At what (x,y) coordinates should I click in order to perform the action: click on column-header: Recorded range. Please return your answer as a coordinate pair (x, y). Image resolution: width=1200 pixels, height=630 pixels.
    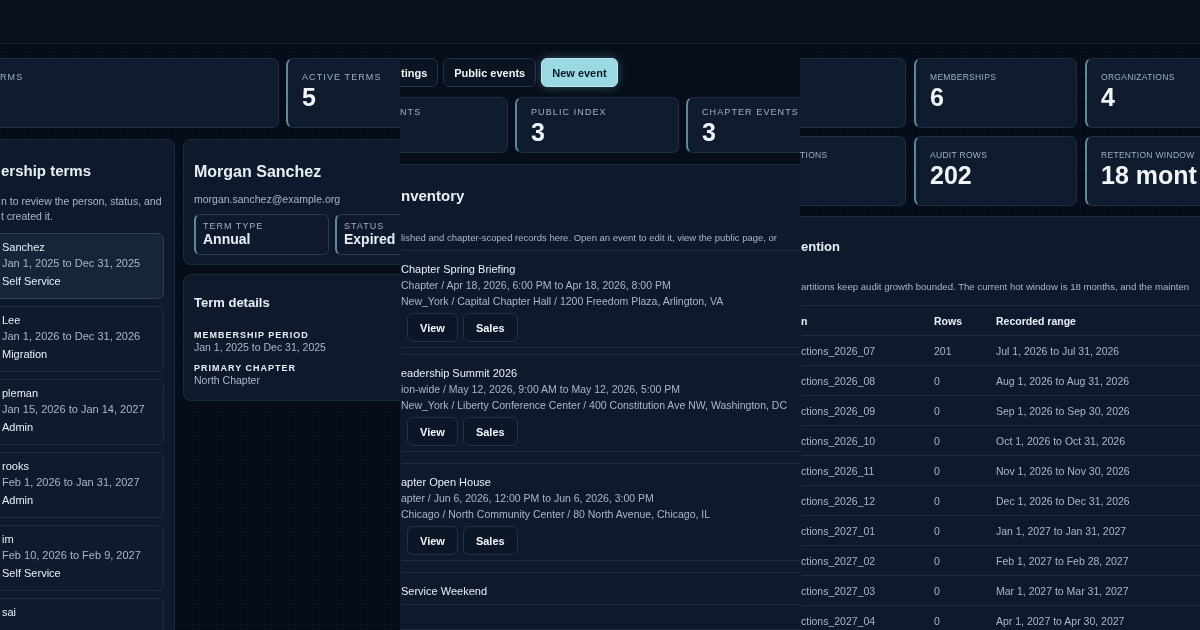
    Looking at the image, I should click on (1036, 320).